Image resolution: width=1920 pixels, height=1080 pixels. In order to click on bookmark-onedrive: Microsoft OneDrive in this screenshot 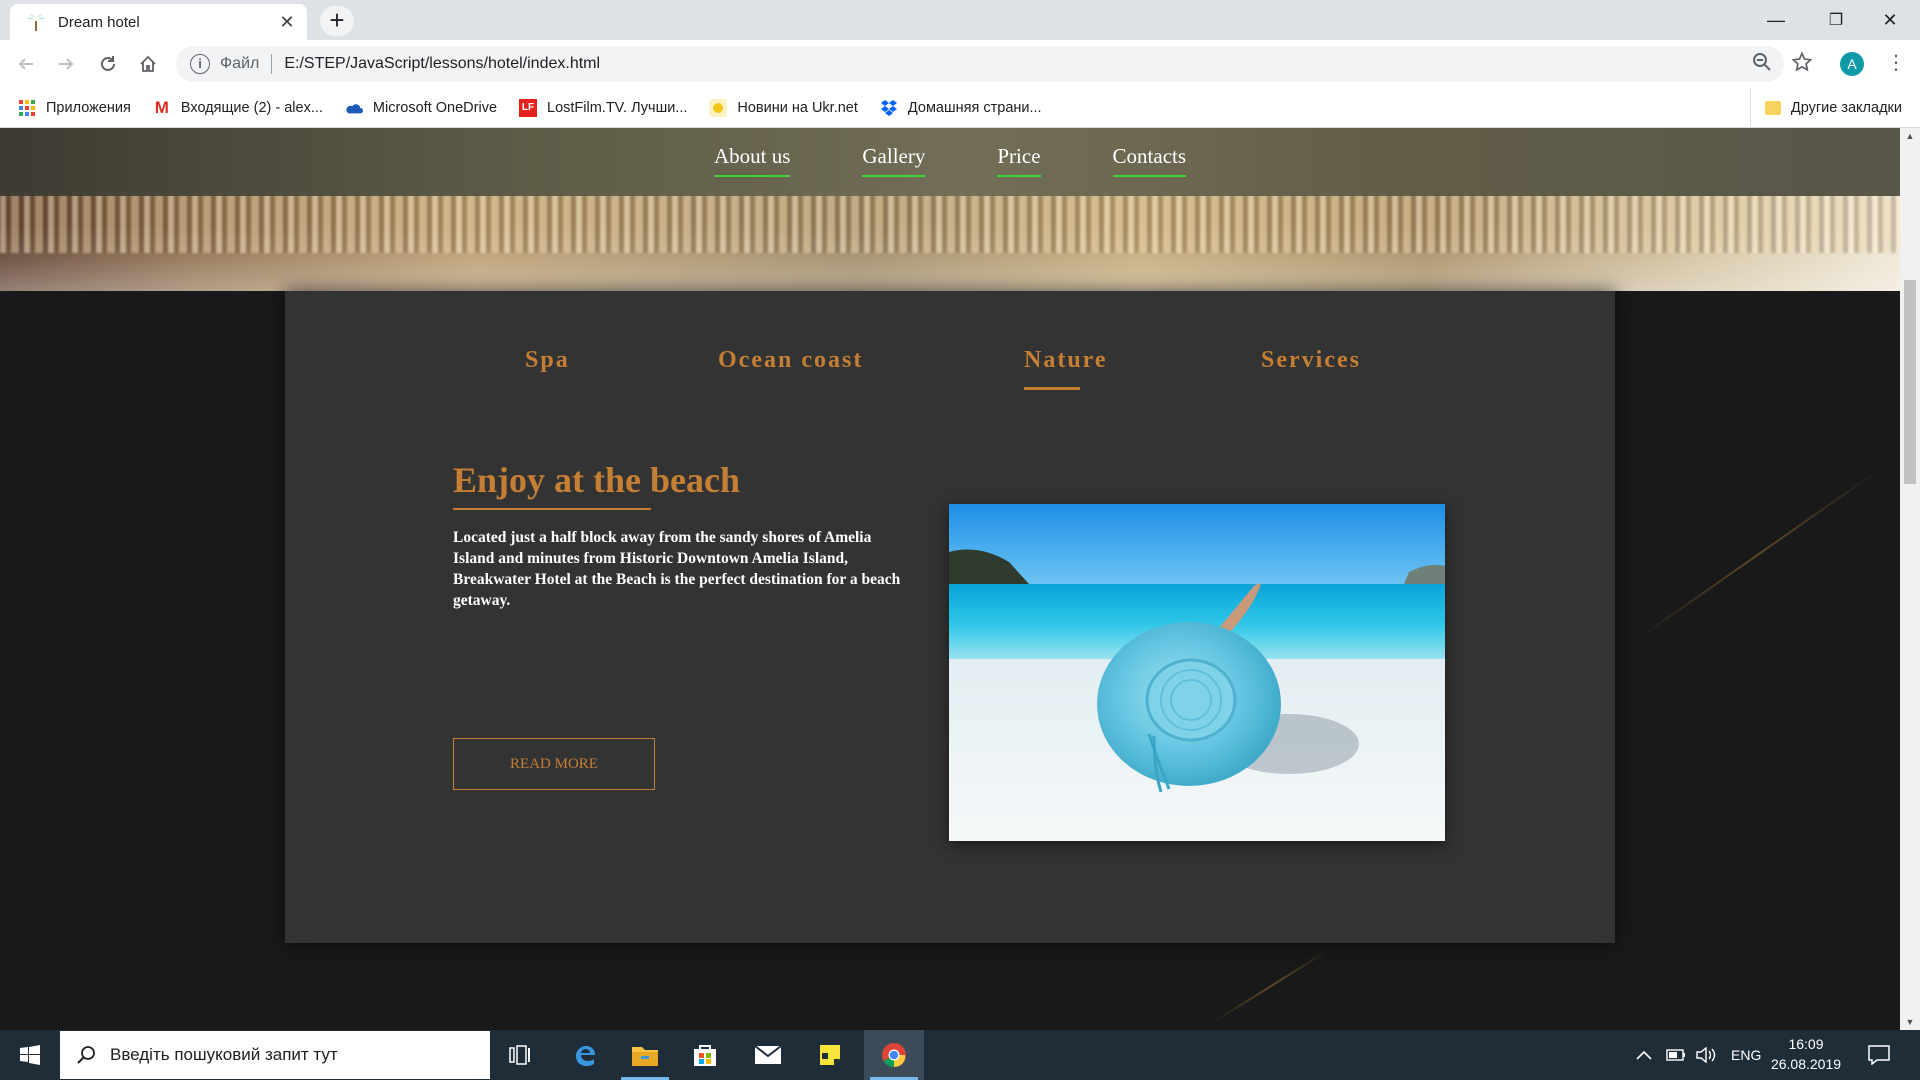, I will do `click(421, 108)`.